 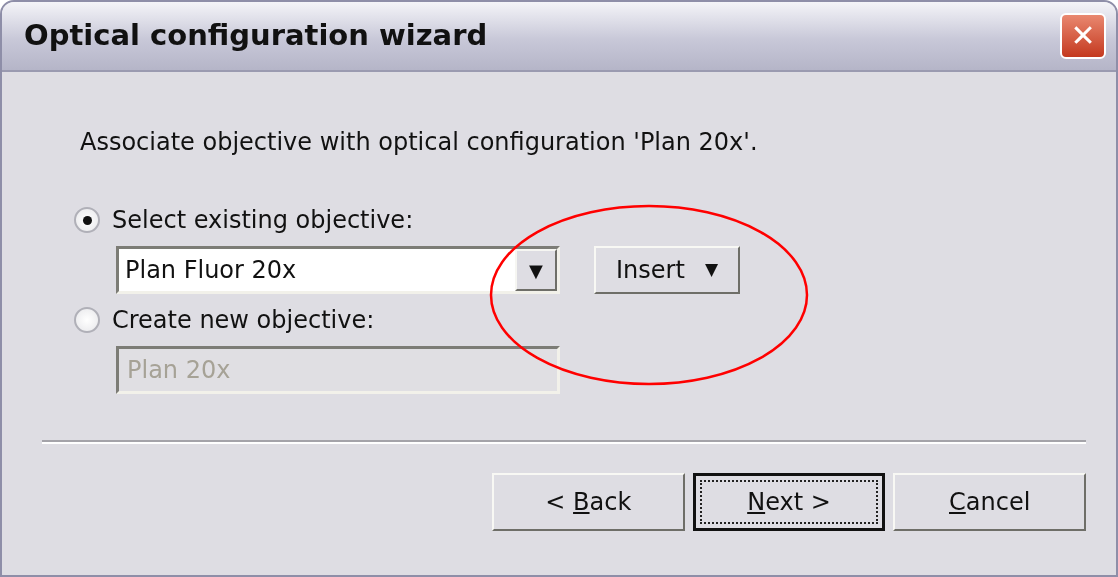 What do you see at coordinates (338, 270) in the screenshot?
I see `dropdown-field: Plan Fluor 20x ▼` at bounding box center [338, 270].